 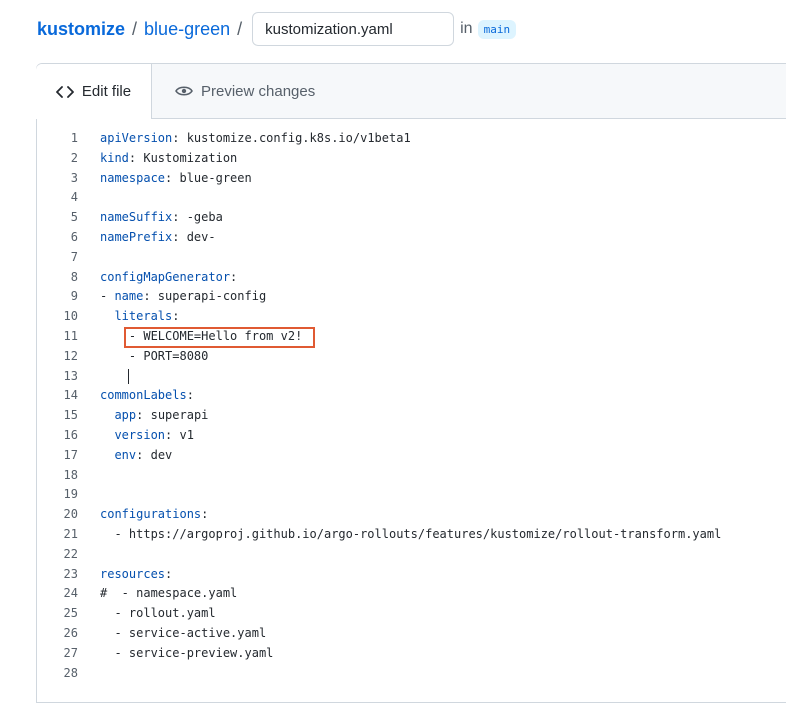 I want to click on code-line: 28, so click(x=411, y=674).